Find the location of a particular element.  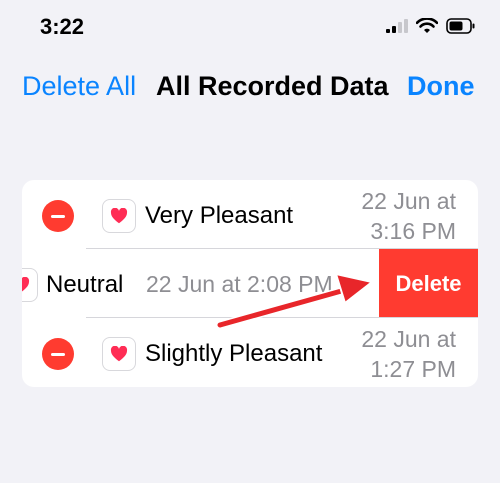

status-icons is located at coordinates (431, 26).